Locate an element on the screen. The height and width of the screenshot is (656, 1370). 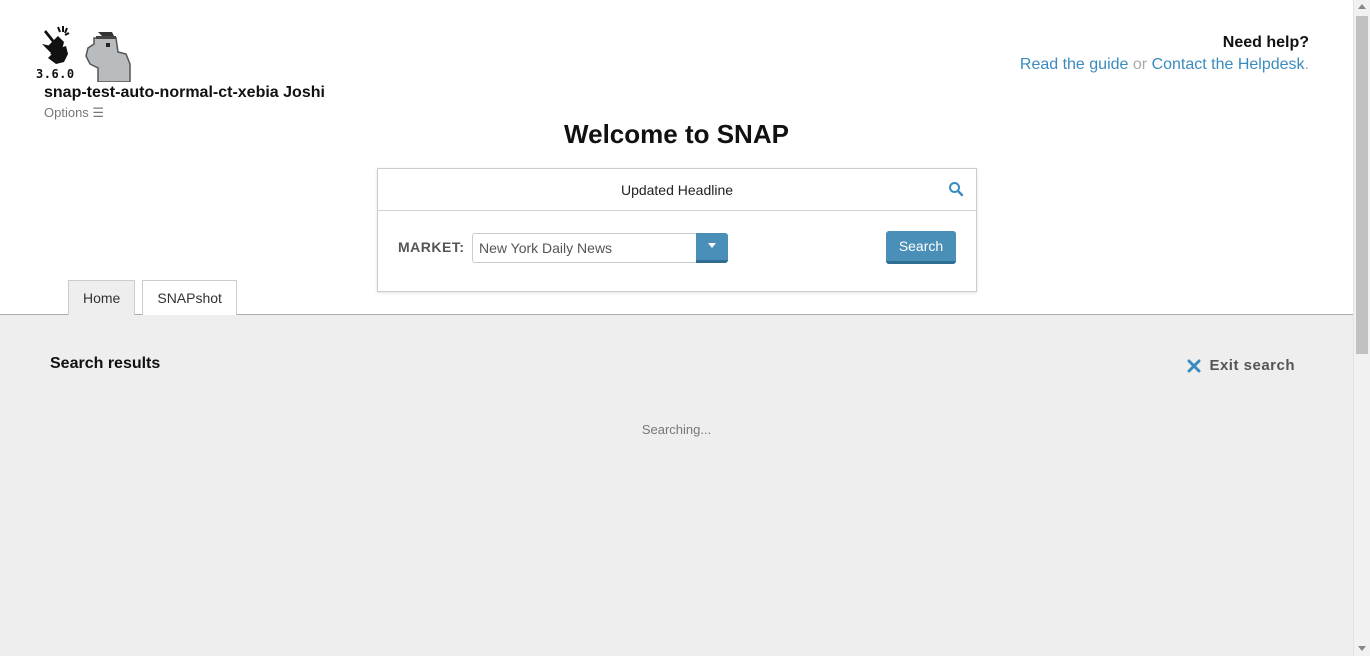
tab-snapshot: SNAPshot is located at coordinates (189, 297).